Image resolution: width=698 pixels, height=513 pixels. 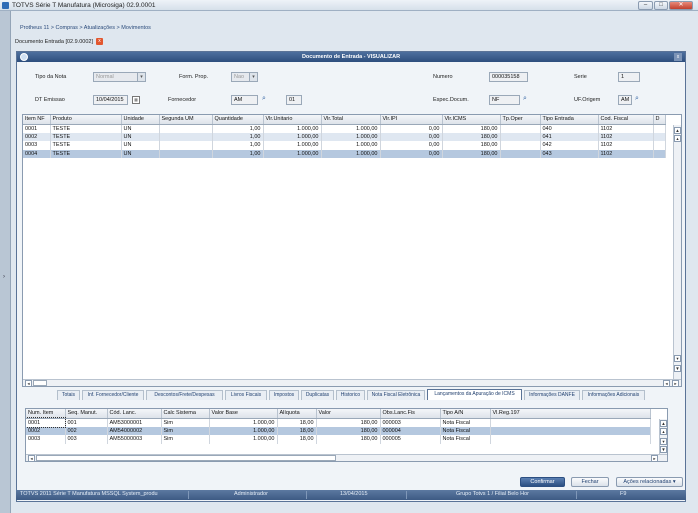 What do you see at coordinates (68, 395) in the screenshot?
I see `tab-totais: Totais` at bounding box center [68, 395].